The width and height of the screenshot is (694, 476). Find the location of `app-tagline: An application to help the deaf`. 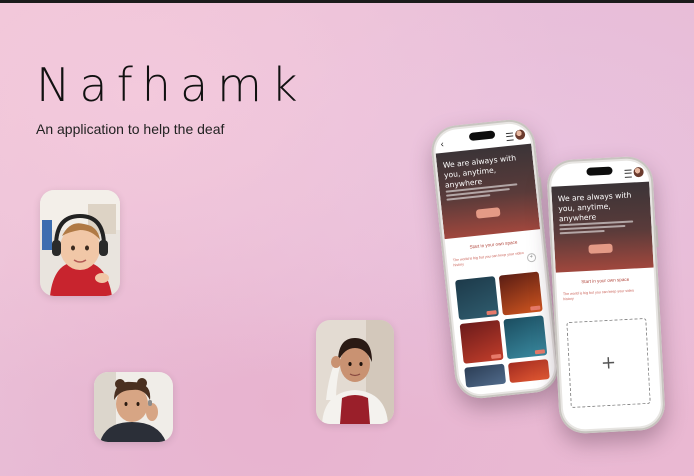

app-tagline: An application to help the deaf is located at coordinates (130, 129).